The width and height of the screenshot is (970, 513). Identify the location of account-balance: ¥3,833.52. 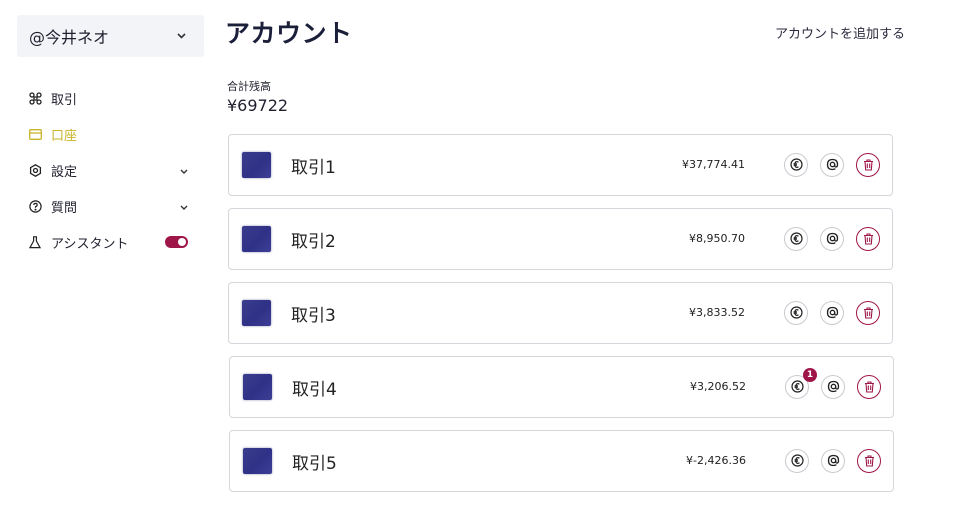
(717, 312).